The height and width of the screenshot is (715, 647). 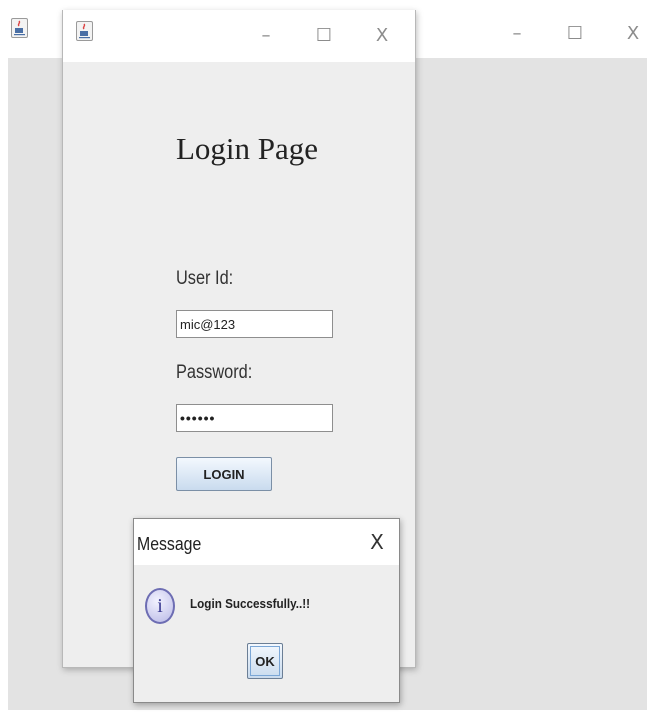 I want to click on info-icon-glyph: i, so click(x=160, y=605).